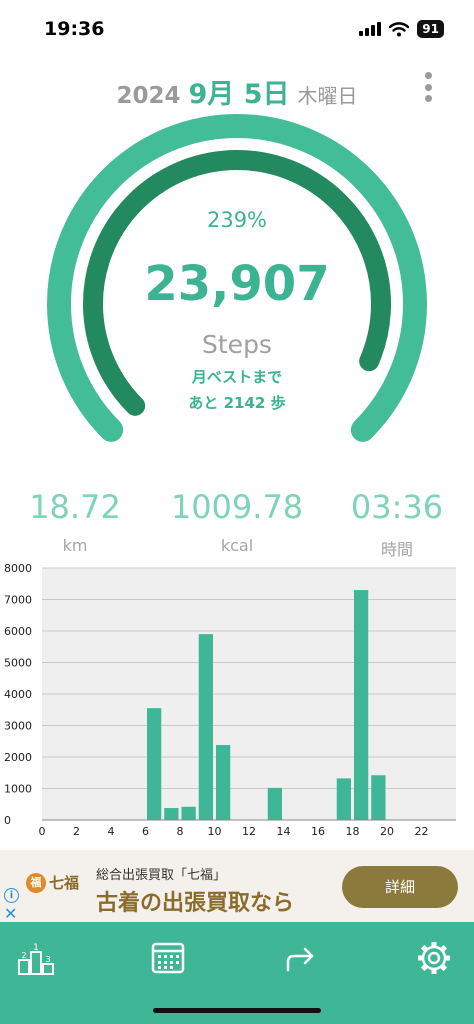  What do you see at coordinates (215, 831) in the screenshot?
I see `chart-xtick-label: 10` at bounding box center [215, 831].